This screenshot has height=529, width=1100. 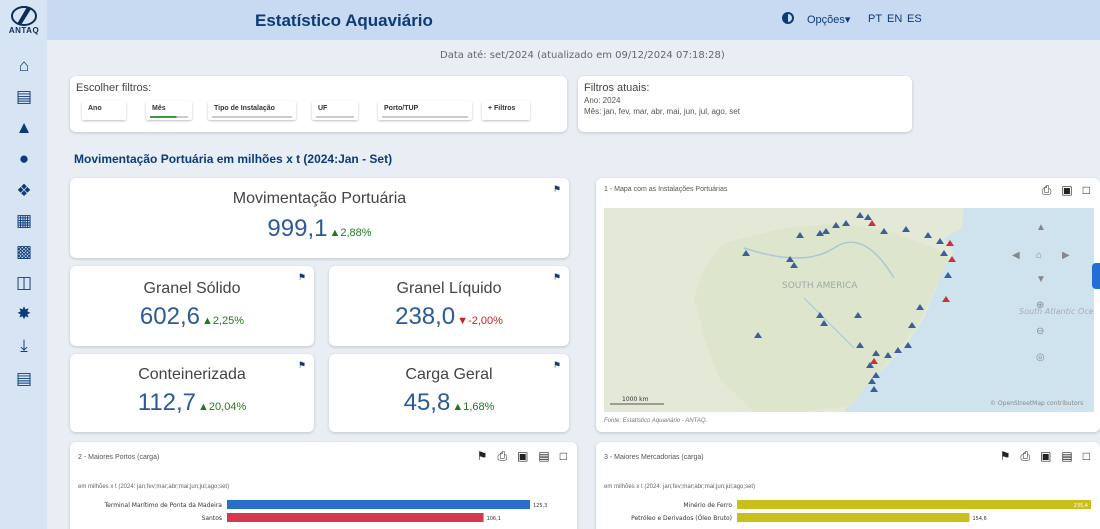 What do you see at coordinates (24, 252) in the screenshot?
I see `tku-icon: ▩` at bounding box center [24, 252].